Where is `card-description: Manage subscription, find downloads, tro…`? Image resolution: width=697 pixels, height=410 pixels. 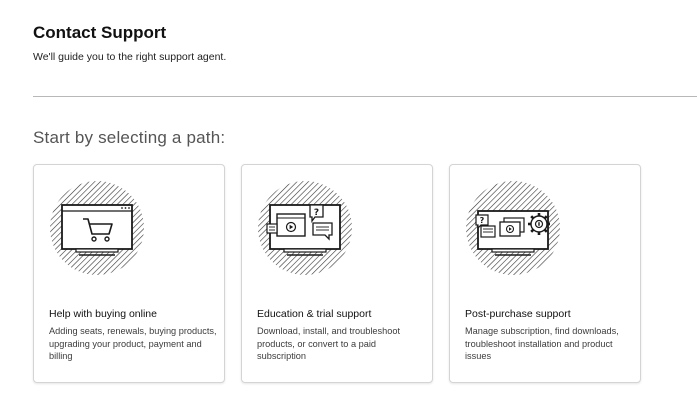 card-description: Manage subscription, find downloads, tro… is located at coordinates (542, 343).